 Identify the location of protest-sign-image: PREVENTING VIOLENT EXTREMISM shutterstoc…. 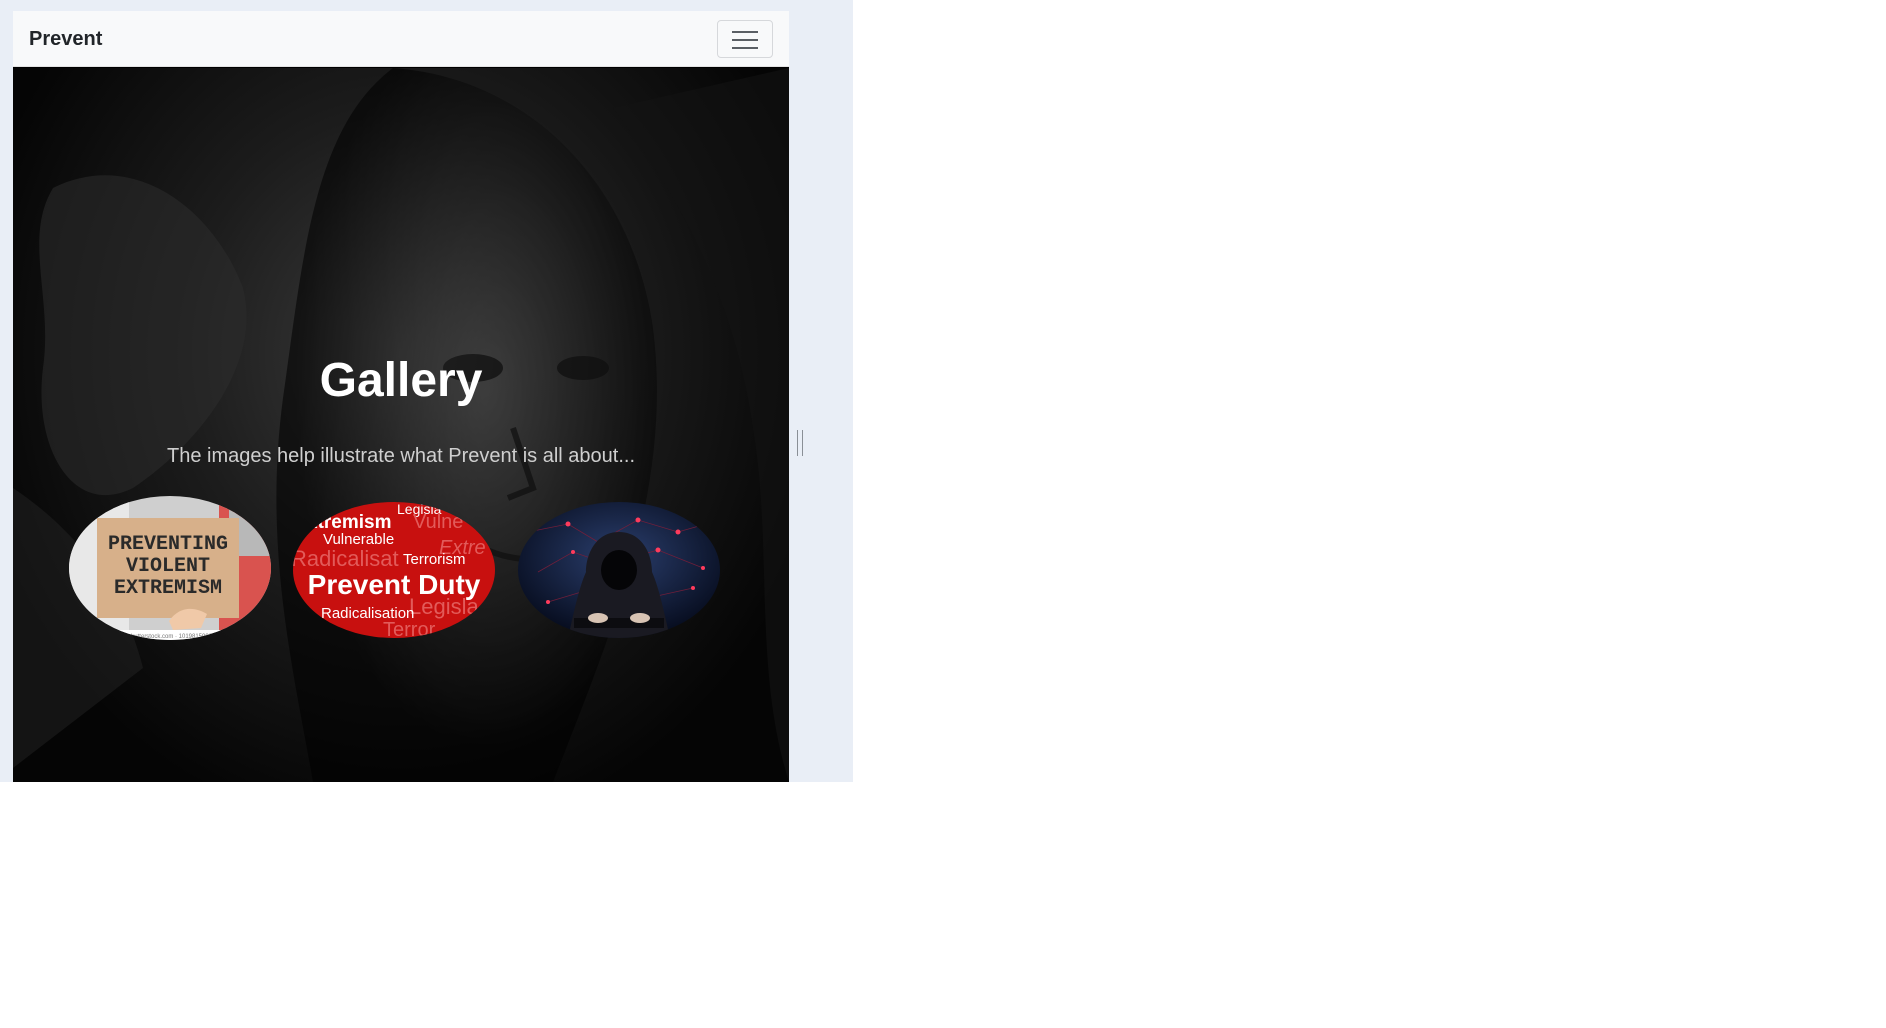
(170, 568).